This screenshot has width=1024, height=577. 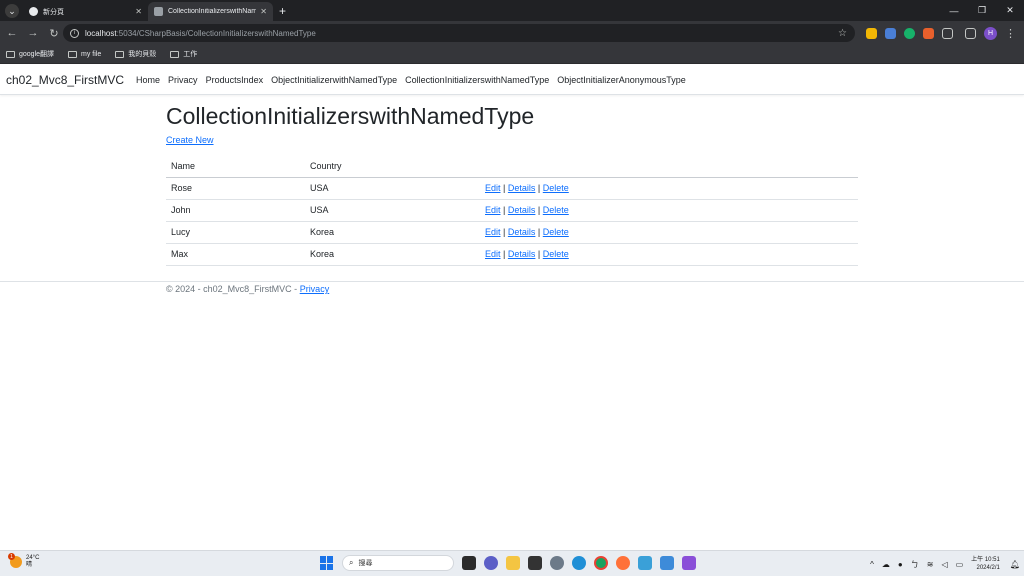 What do you see at coordinates (944, 564) in the screenshot?
I see `volume-icon: ◁` at bounding box center [944, 564].